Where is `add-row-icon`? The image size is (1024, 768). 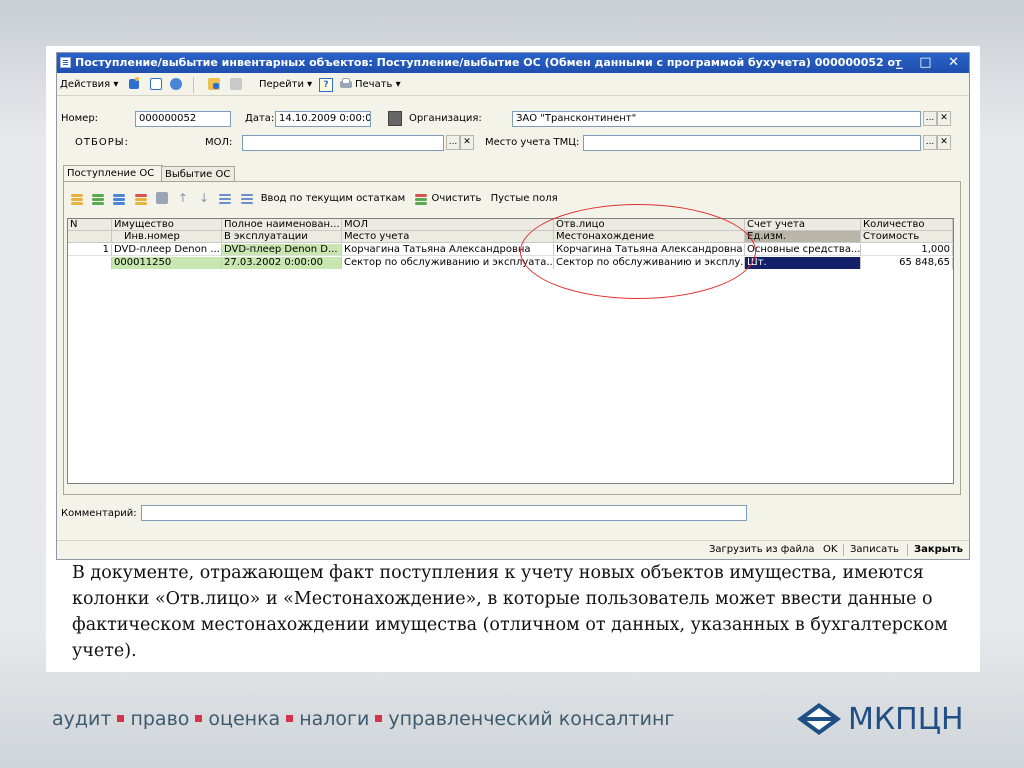
add-row-icon is located at coordinates (77, 198).